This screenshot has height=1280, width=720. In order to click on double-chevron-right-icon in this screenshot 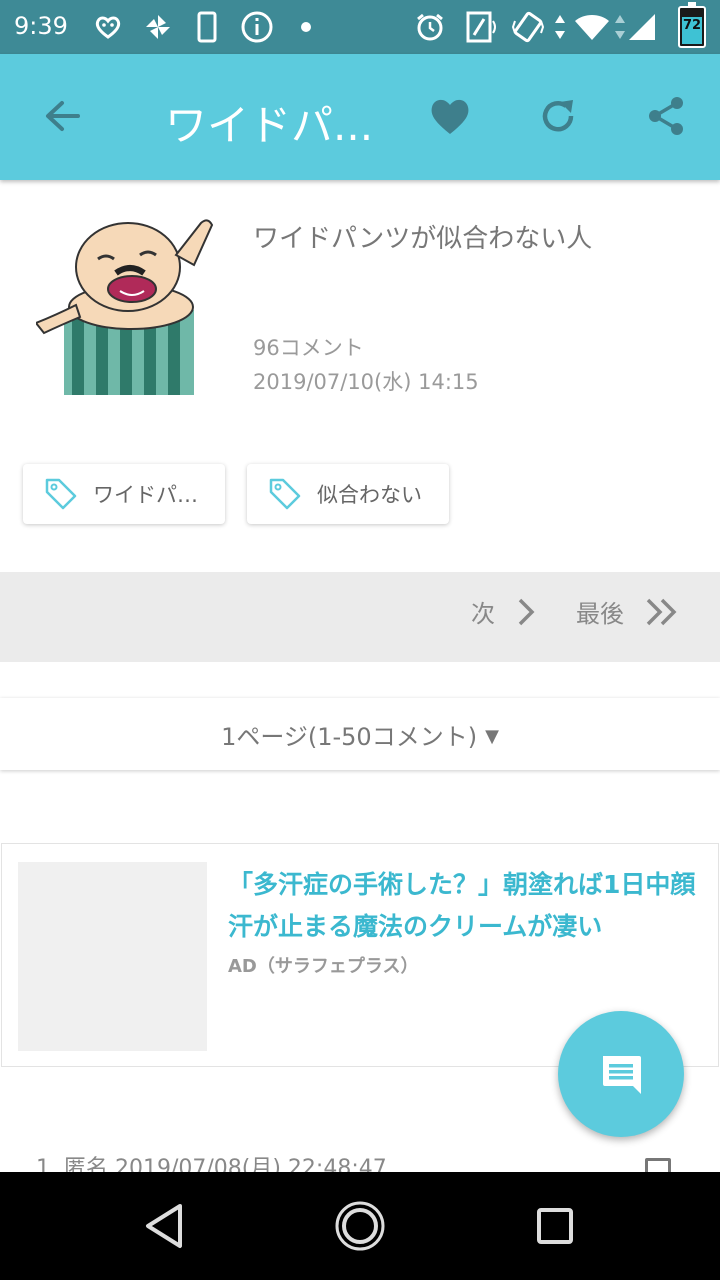, I will do `click(661, 611)`.